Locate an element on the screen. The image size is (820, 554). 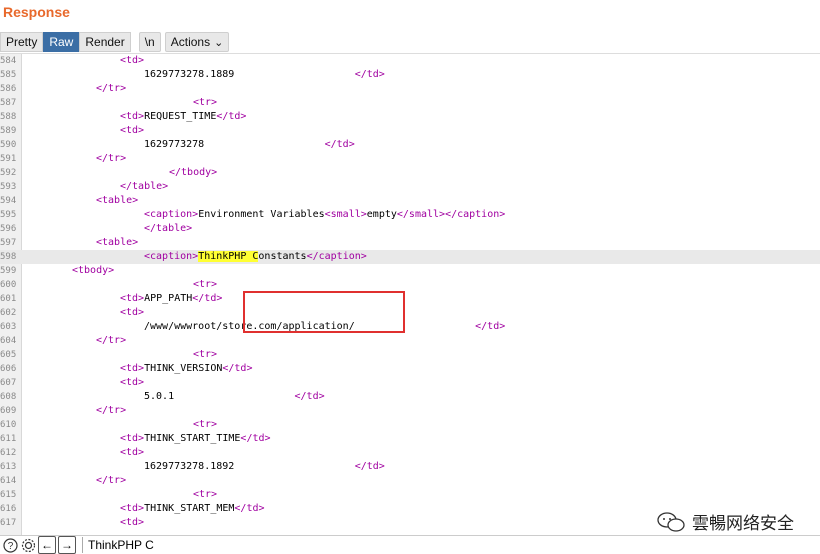
code-text: <td> is located at coordinates (132, 523).